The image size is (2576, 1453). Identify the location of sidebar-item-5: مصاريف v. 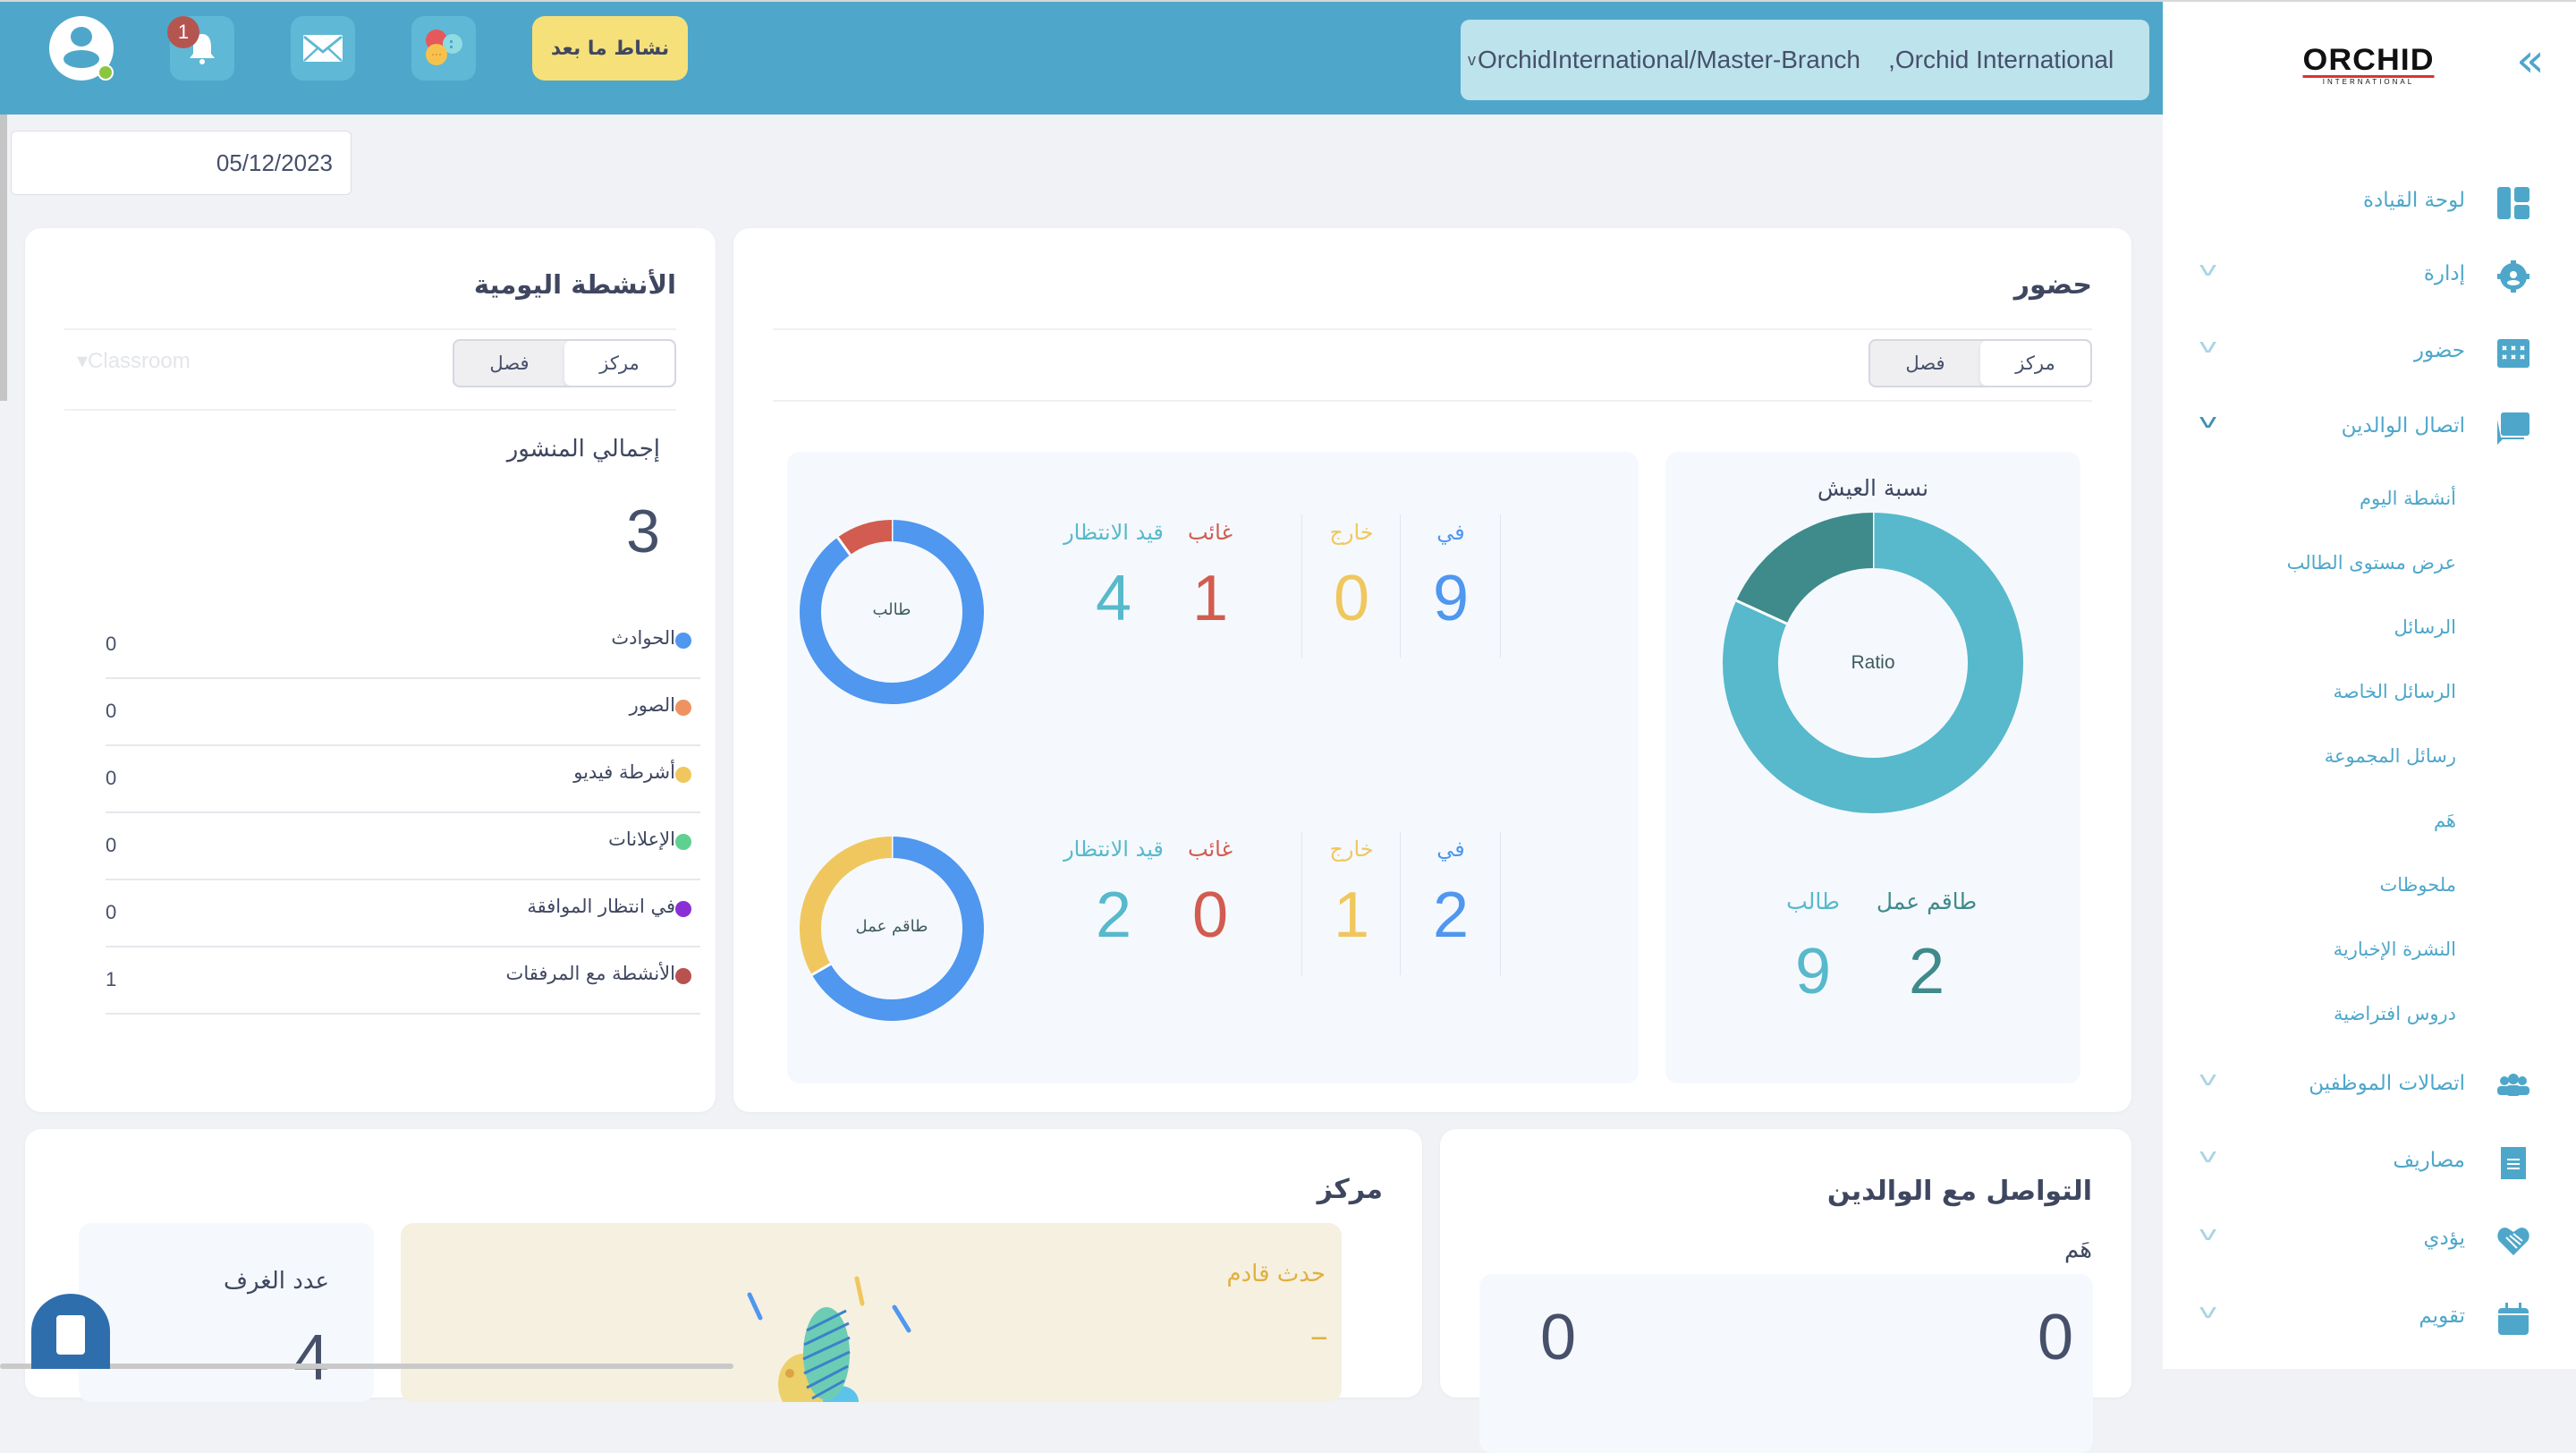
(2369, 1163).